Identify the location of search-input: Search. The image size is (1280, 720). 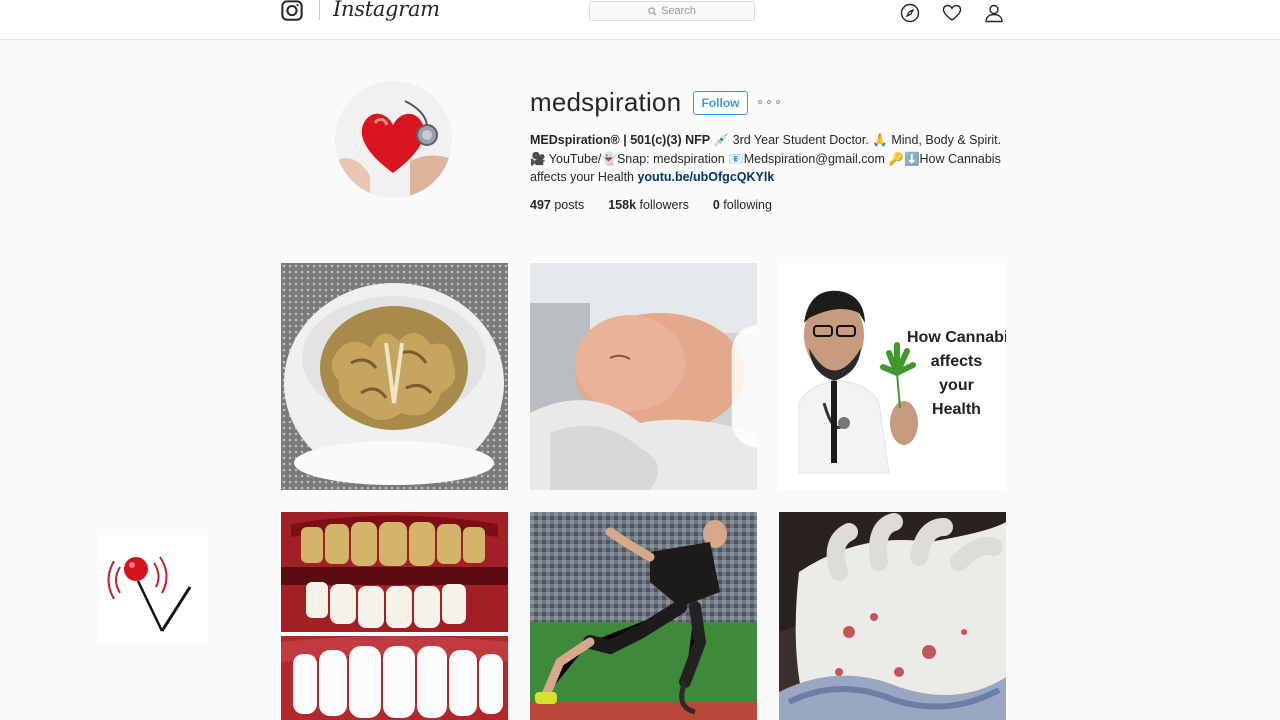
(672, 11).